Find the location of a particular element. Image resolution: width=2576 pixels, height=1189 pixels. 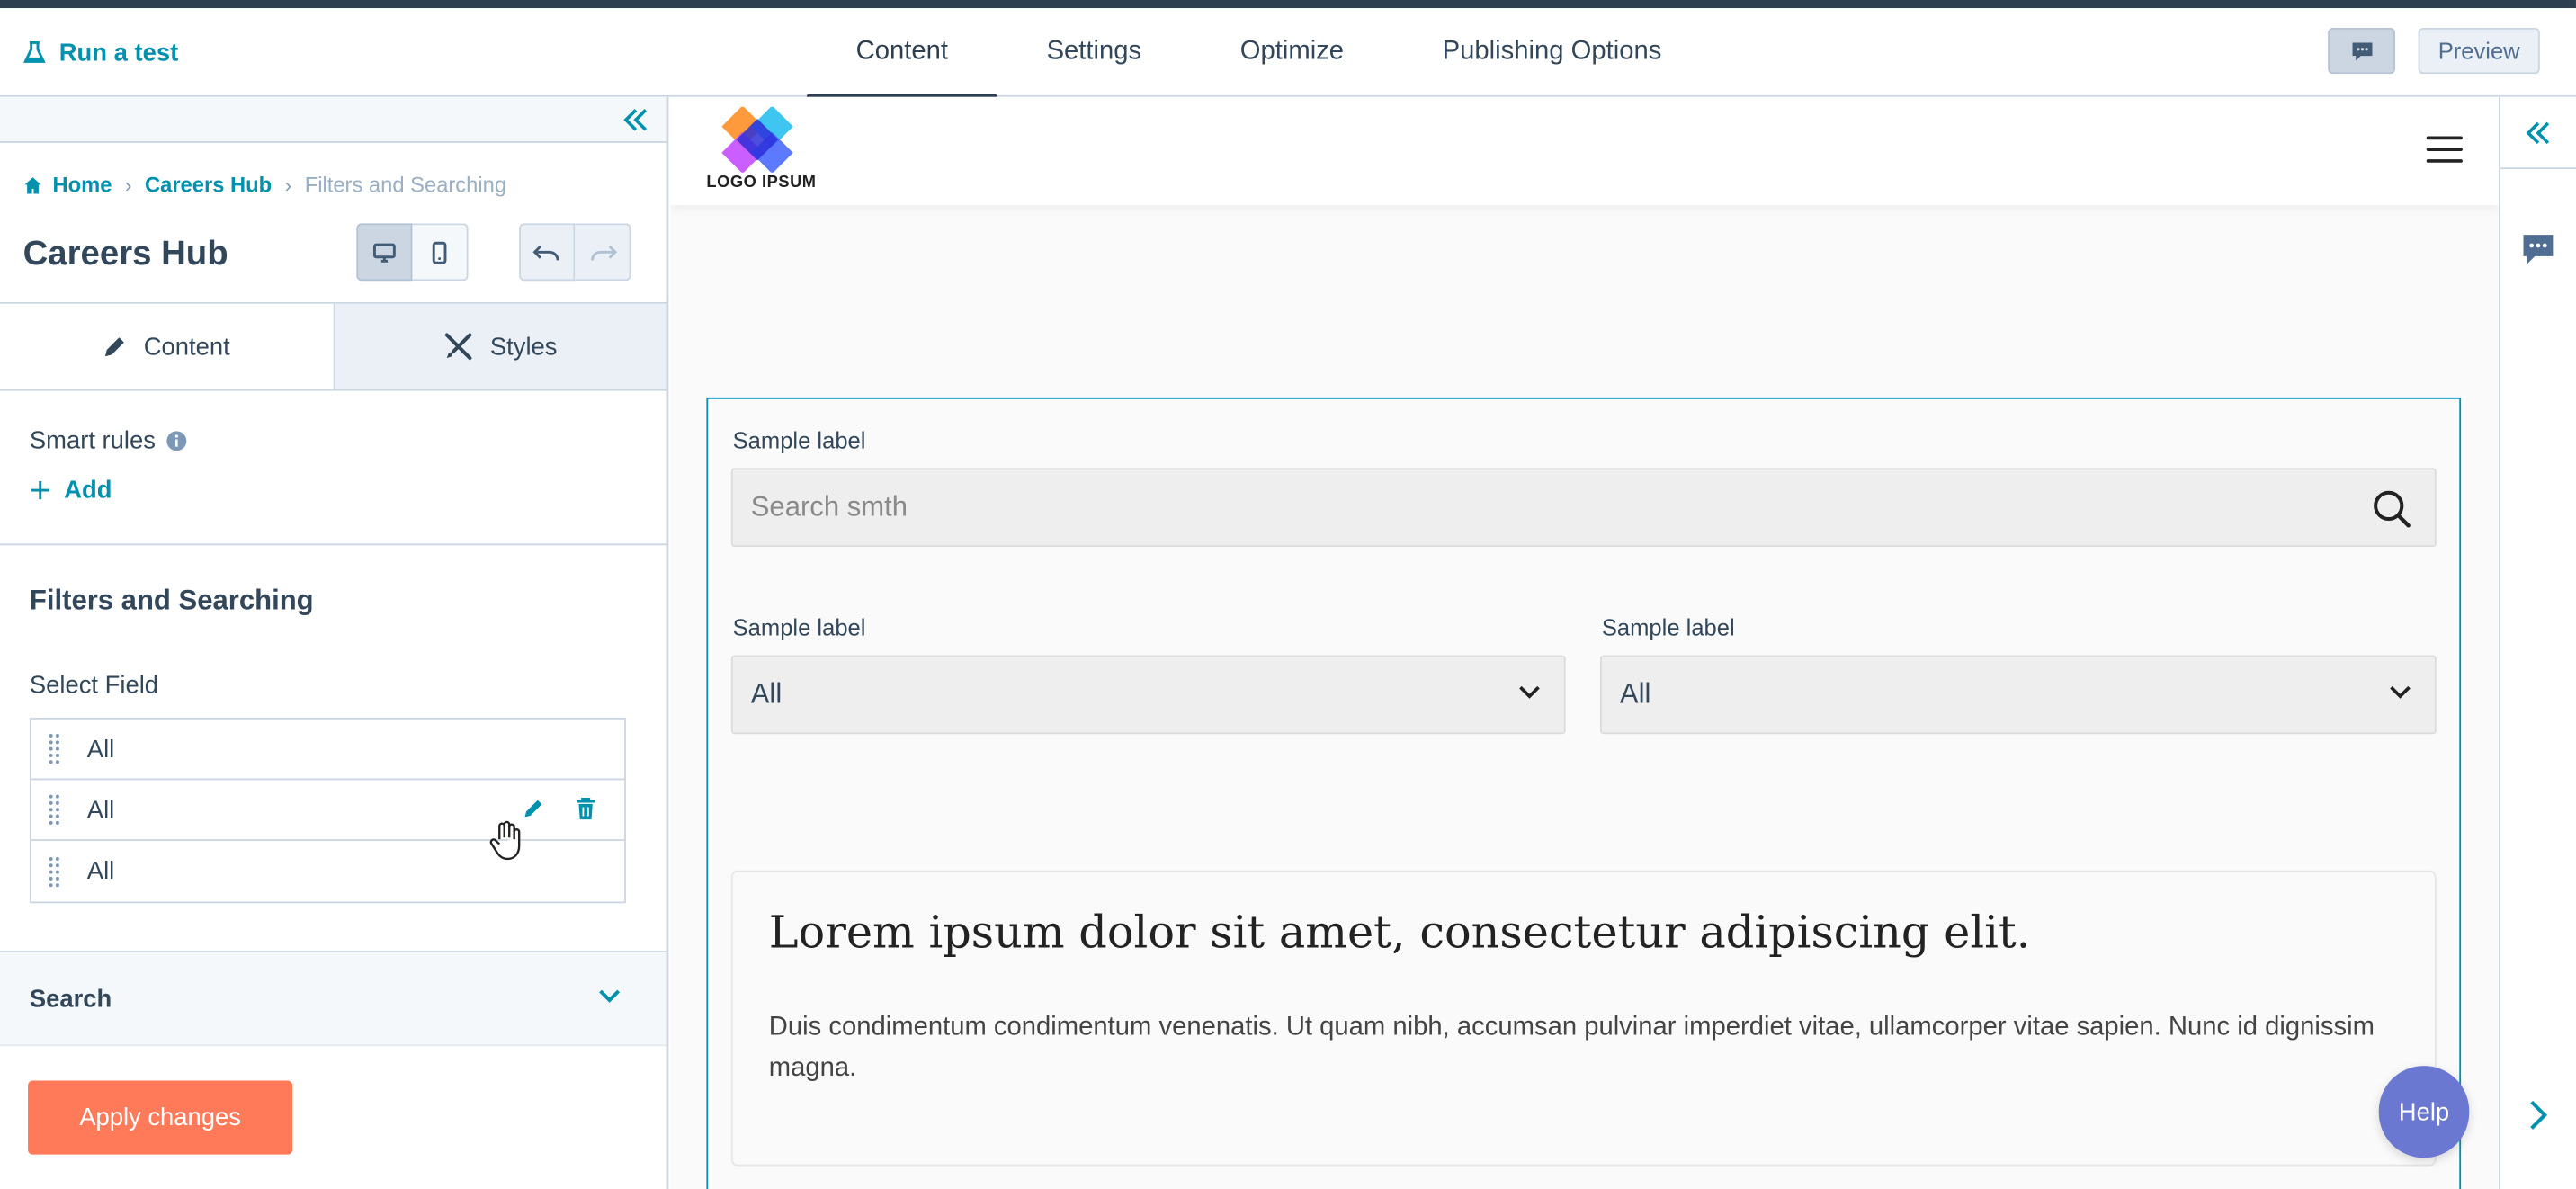

field-row-actions is located at coordinates (562, 810).